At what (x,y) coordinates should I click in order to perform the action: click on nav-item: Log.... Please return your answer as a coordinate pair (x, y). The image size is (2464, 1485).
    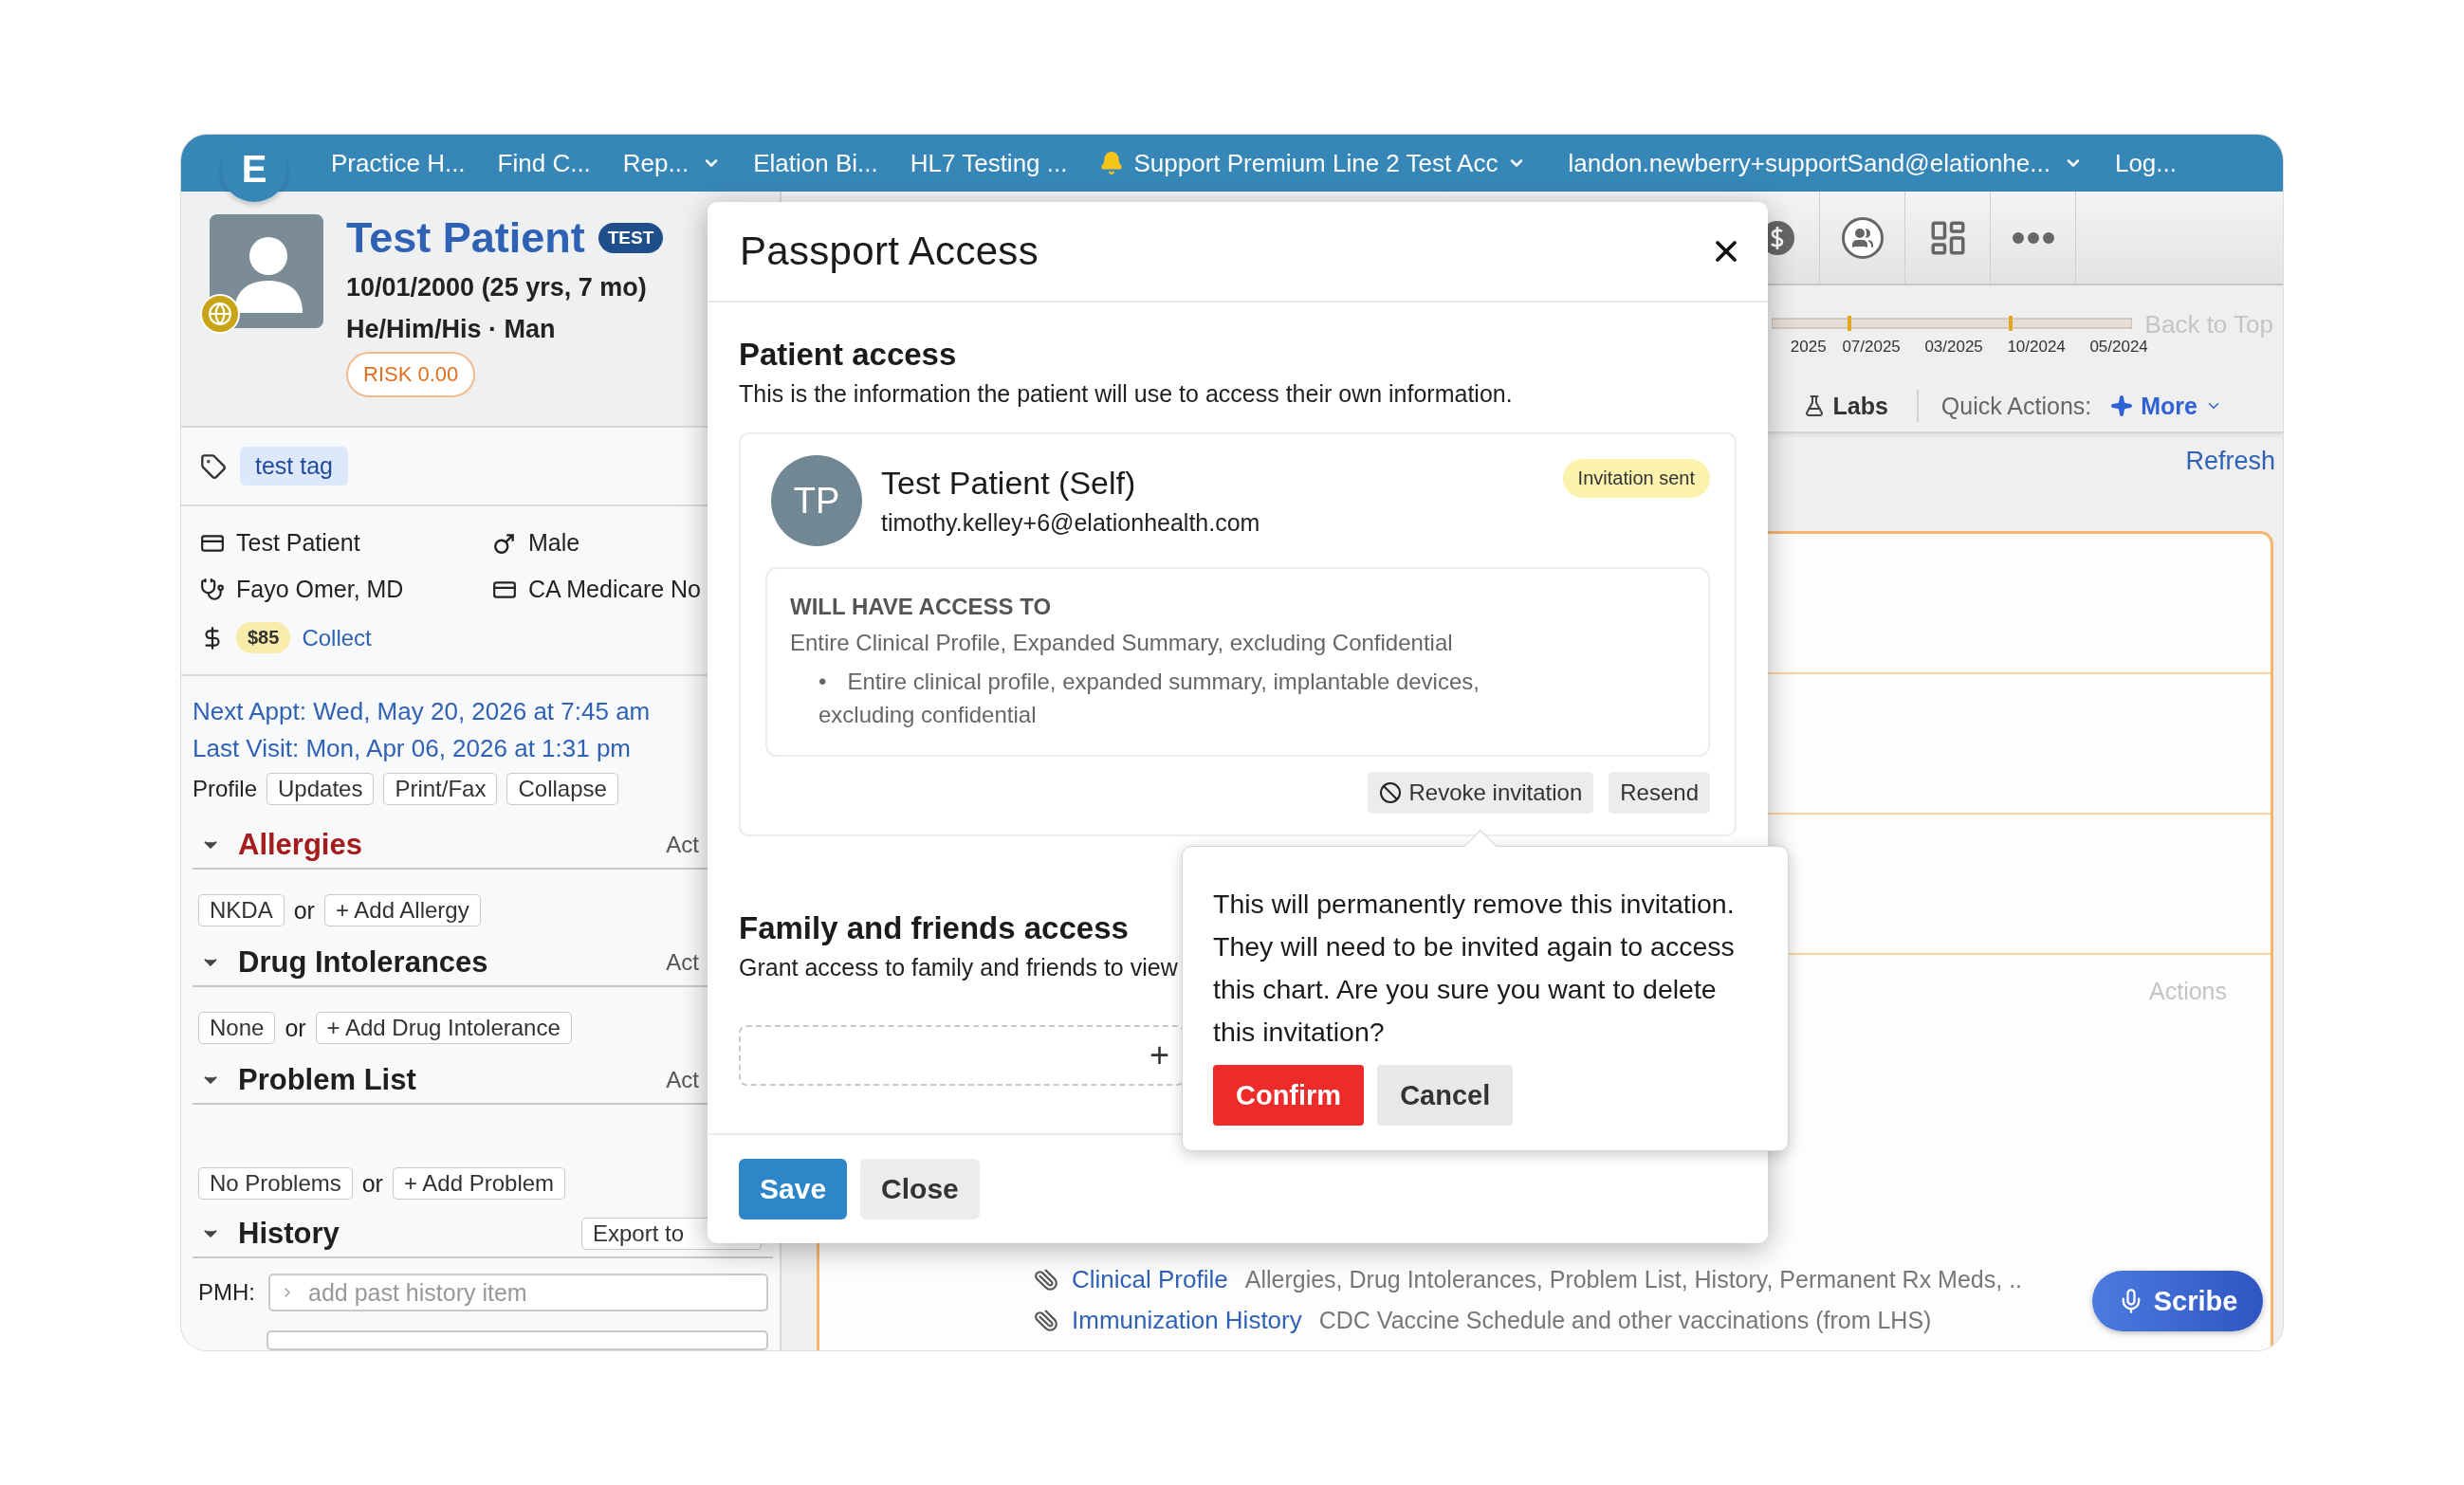
    Looking at the image, I should click on (2145, 163).